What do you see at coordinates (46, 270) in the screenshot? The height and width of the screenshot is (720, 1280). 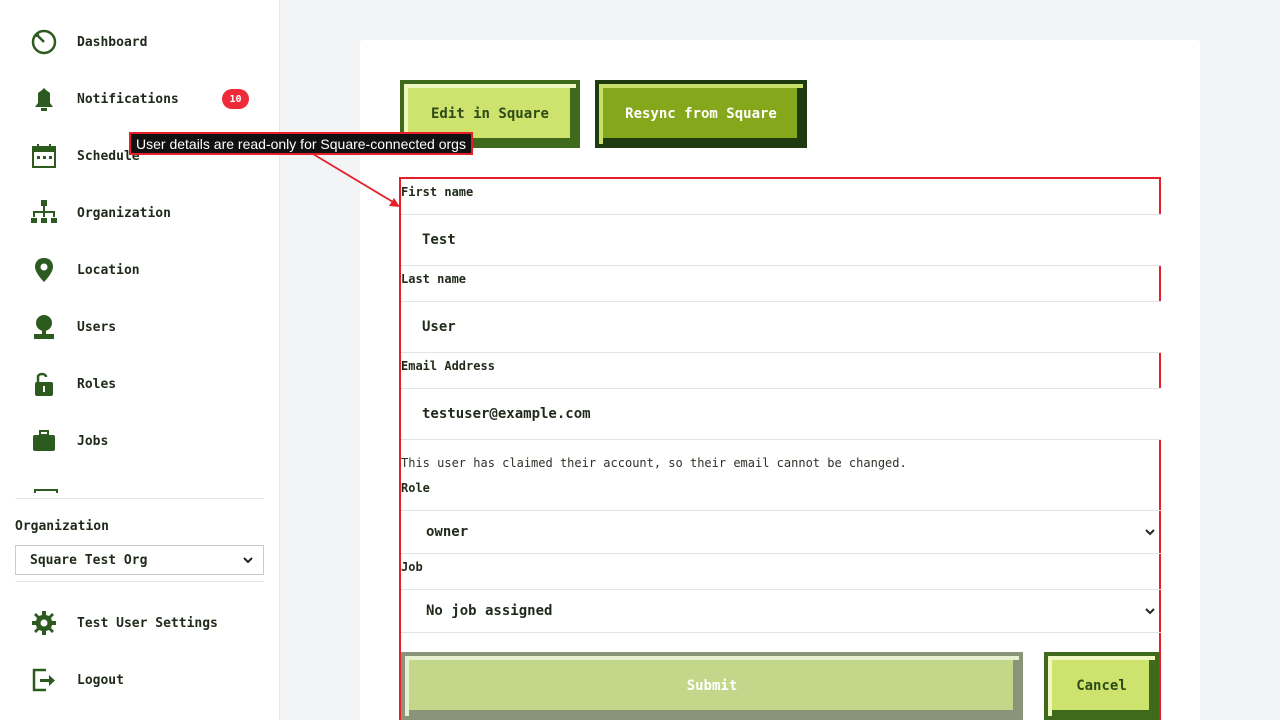 I see `location-pin-icon` at bounding box center [46, 270].